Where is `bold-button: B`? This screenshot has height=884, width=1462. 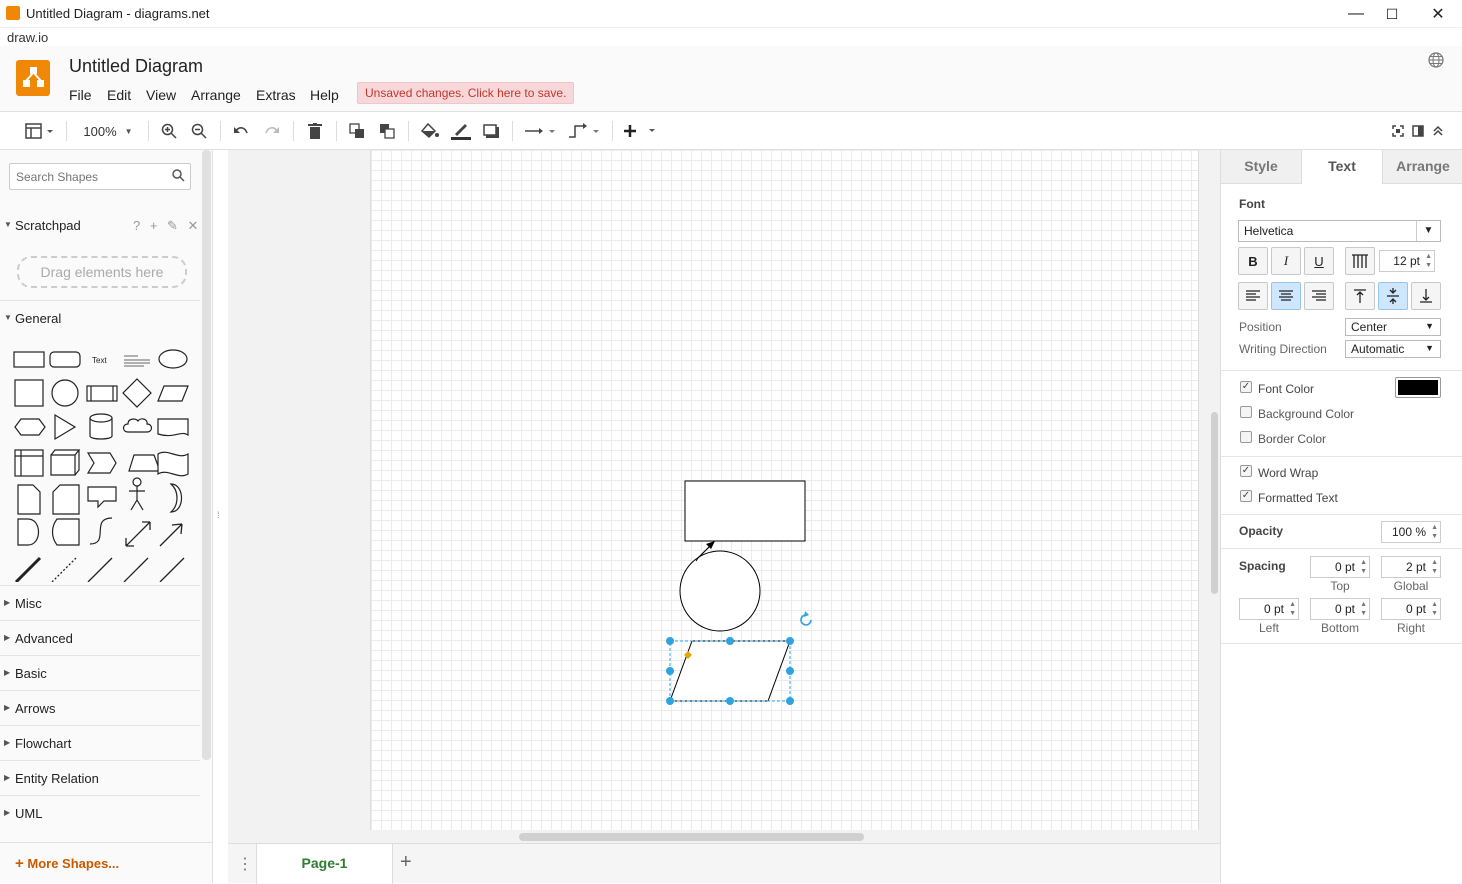
bold-button: B is located at coordinates (1253, 261).